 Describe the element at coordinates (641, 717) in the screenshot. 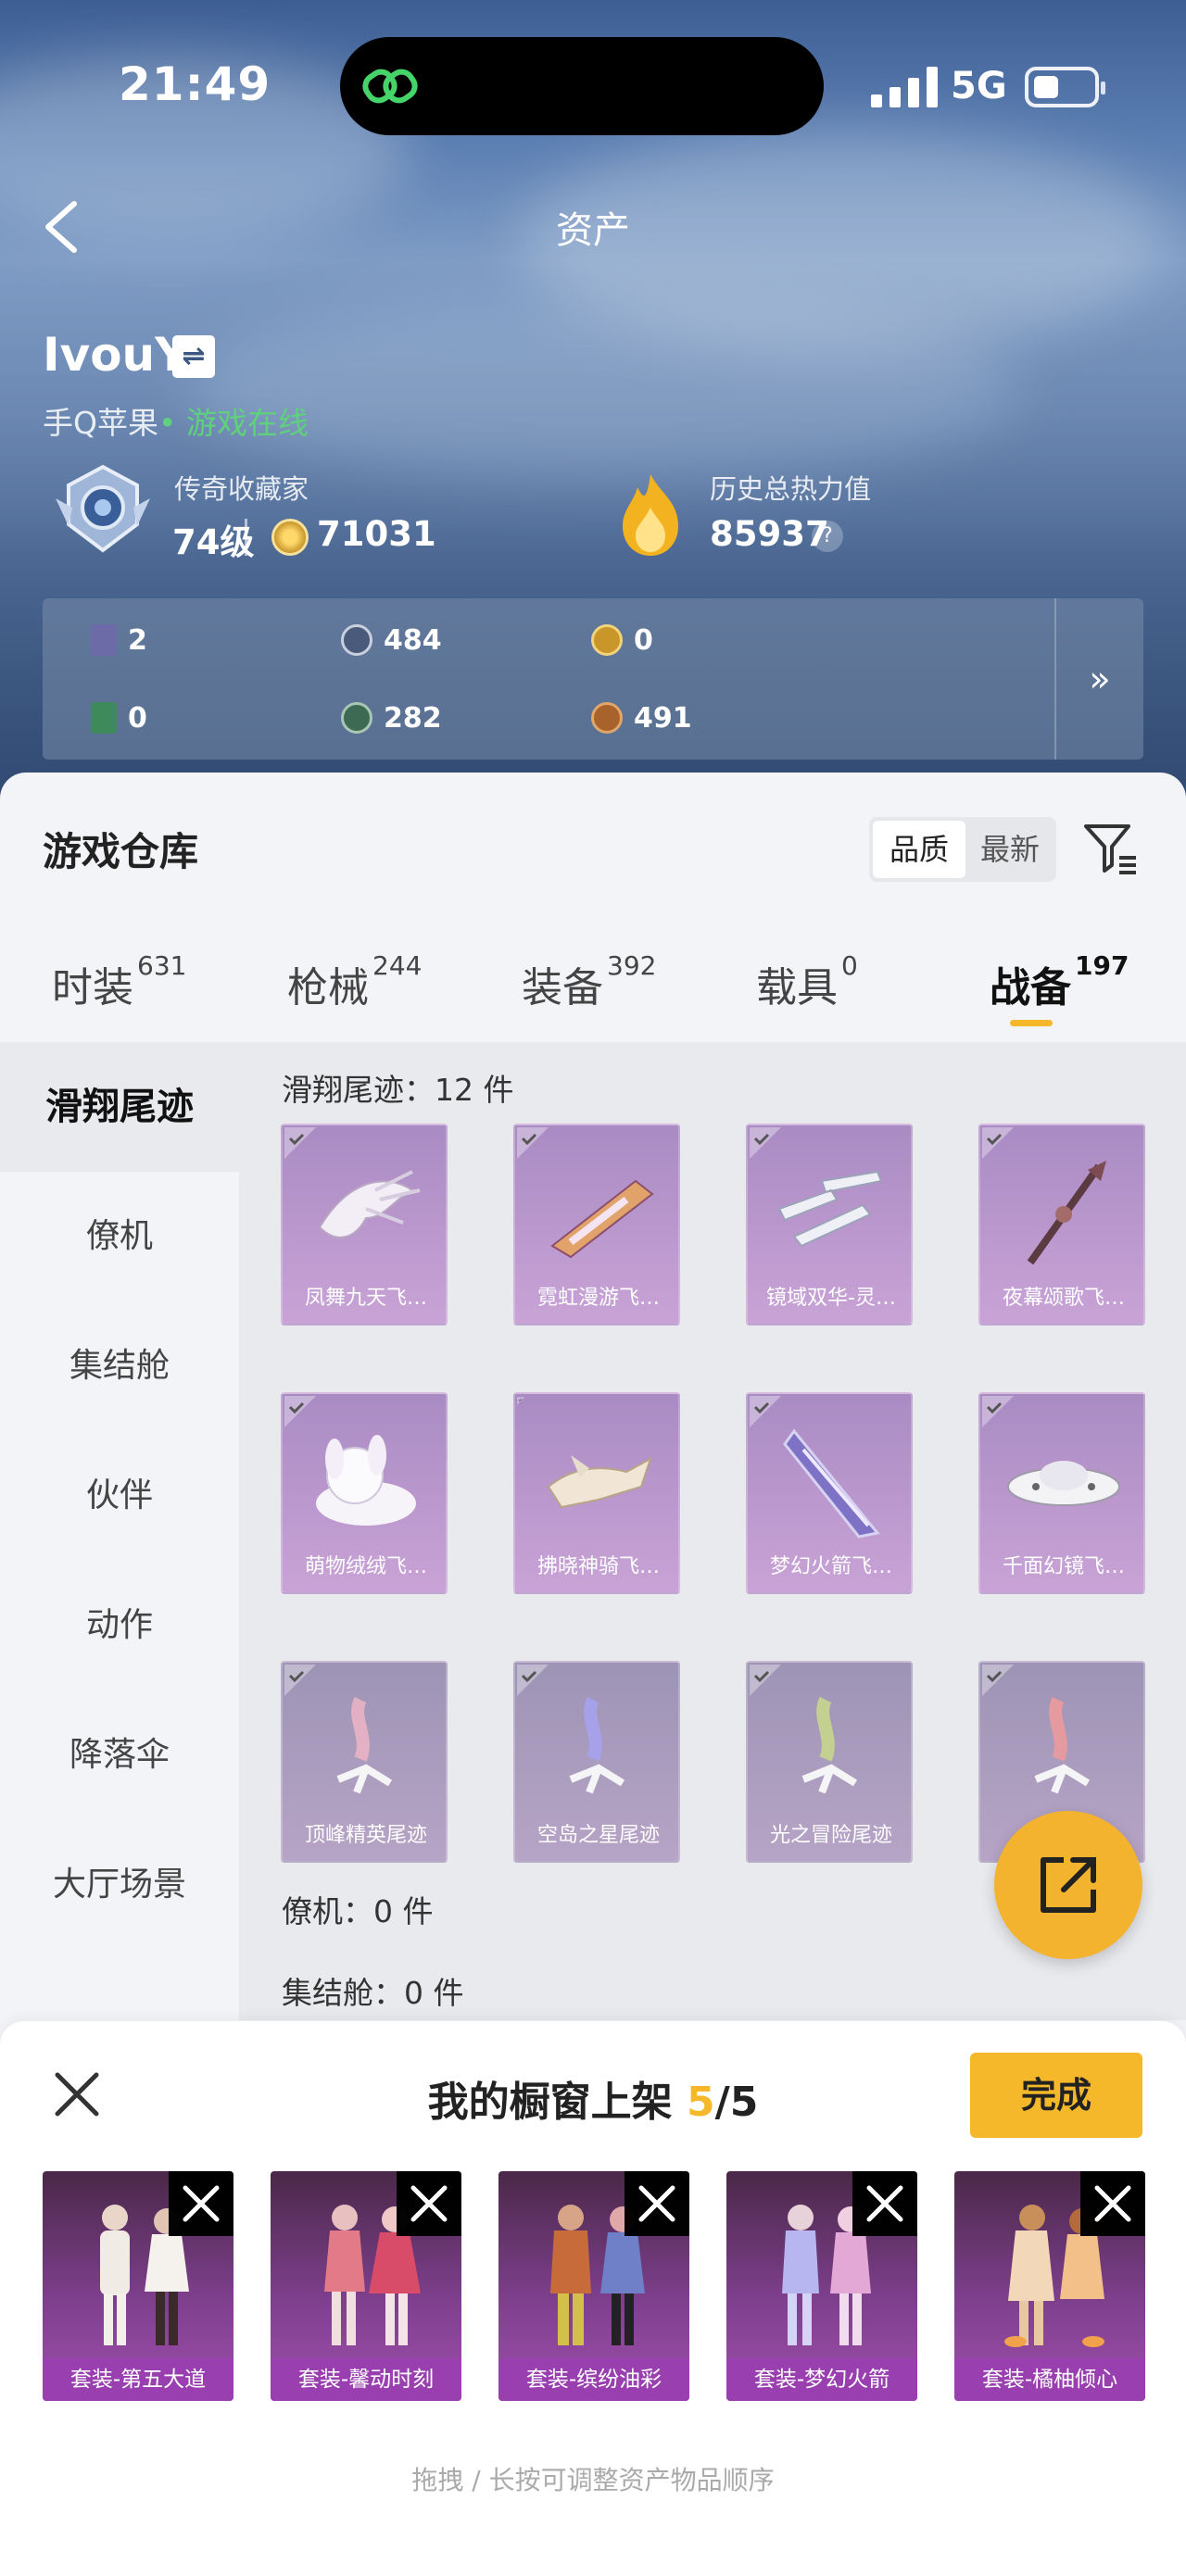

I see `currency-item: 491` at that location.